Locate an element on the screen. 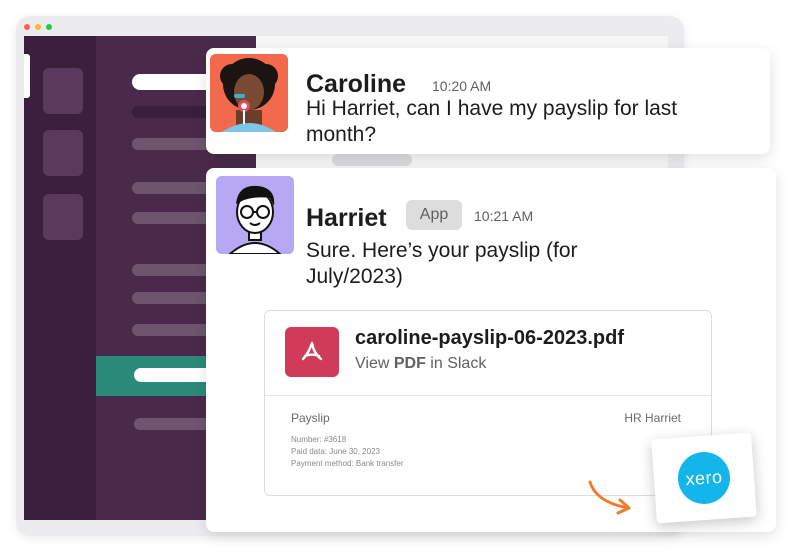 The width and height of the screenshot is (800, 560). view-suffix: in Slack is located at coordinates (456, 363).